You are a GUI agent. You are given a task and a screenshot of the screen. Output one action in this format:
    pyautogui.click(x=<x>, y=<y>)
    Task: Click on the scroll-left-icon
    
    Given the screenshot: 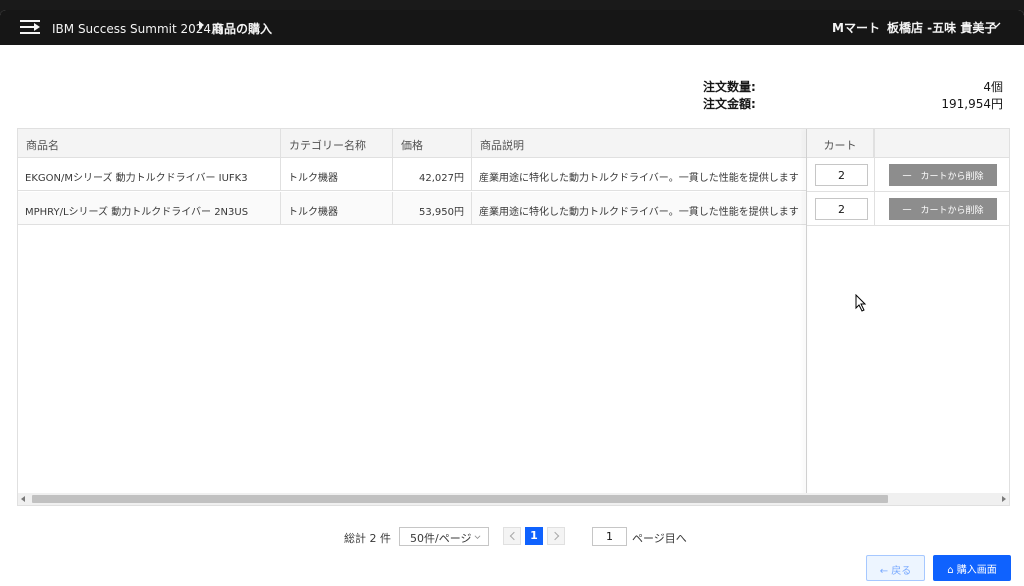 What is the action you would take?
    pyautogui.click(x=23, y=499)
    